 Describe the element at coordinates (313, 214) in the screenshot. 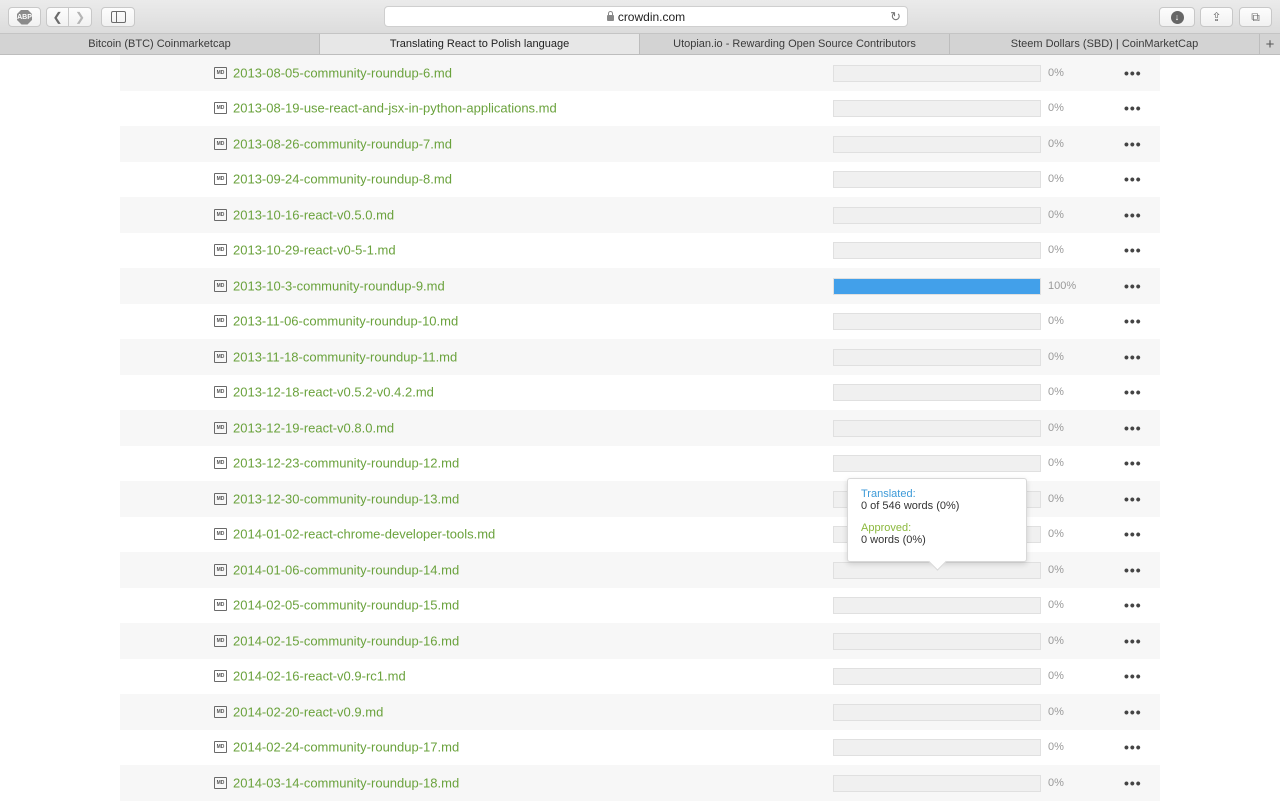

I see `file-name-link: 2013-10-16-react-v0.5.0.md` at that location.